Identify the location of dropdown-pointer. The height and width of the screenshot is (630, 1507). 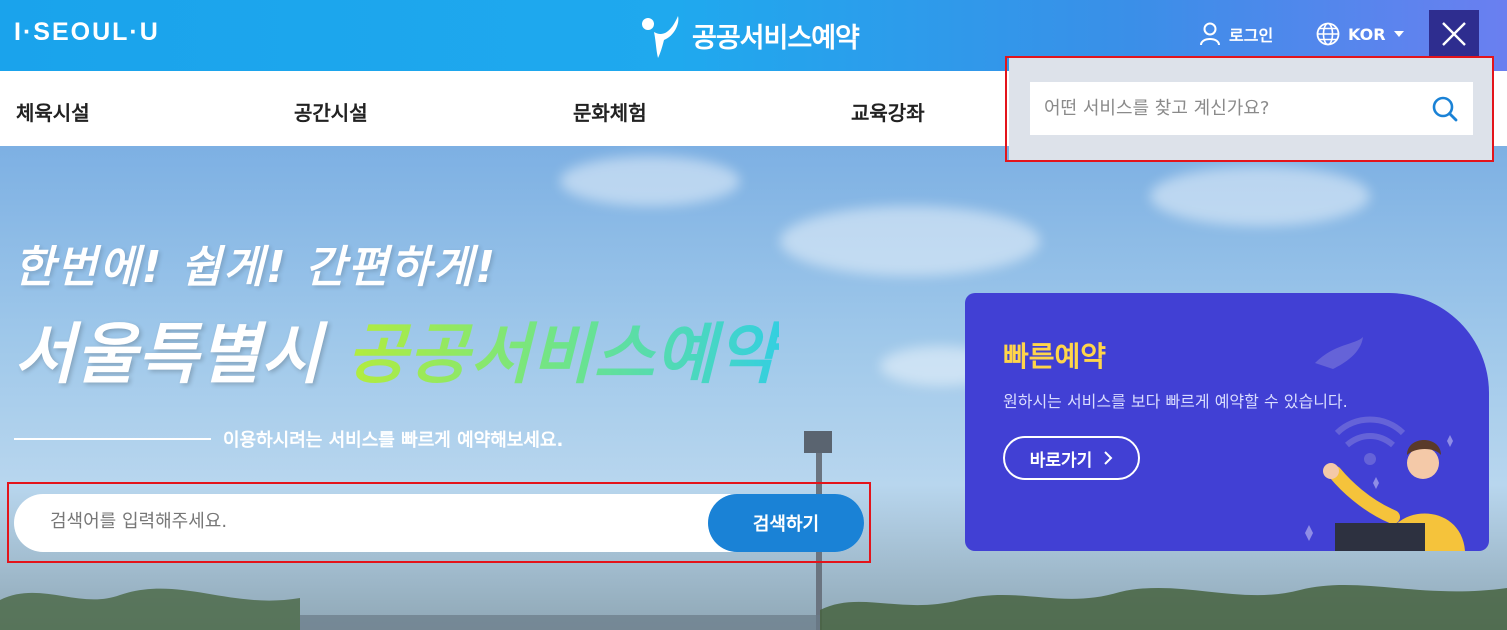
(1456, 63).